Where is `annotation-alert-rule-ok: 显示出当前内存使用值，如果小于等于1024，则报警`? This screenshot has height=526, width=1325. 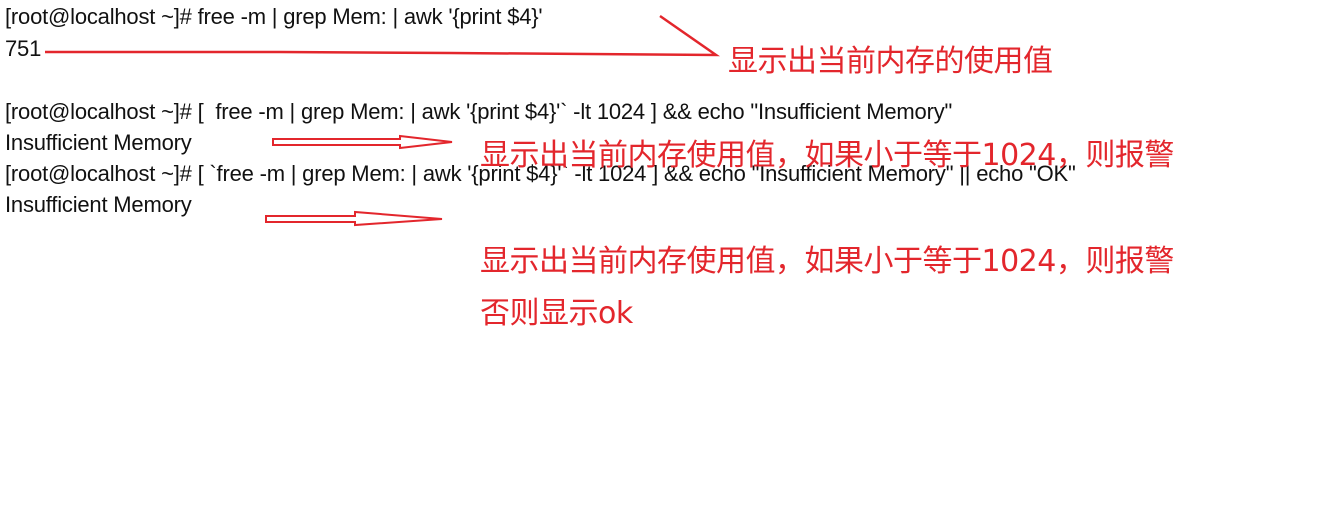 annotation-alert-rule-ok: 显示出当前内存使用值，如果小于等于1024，则报警 is located at coordinates (827, 261).